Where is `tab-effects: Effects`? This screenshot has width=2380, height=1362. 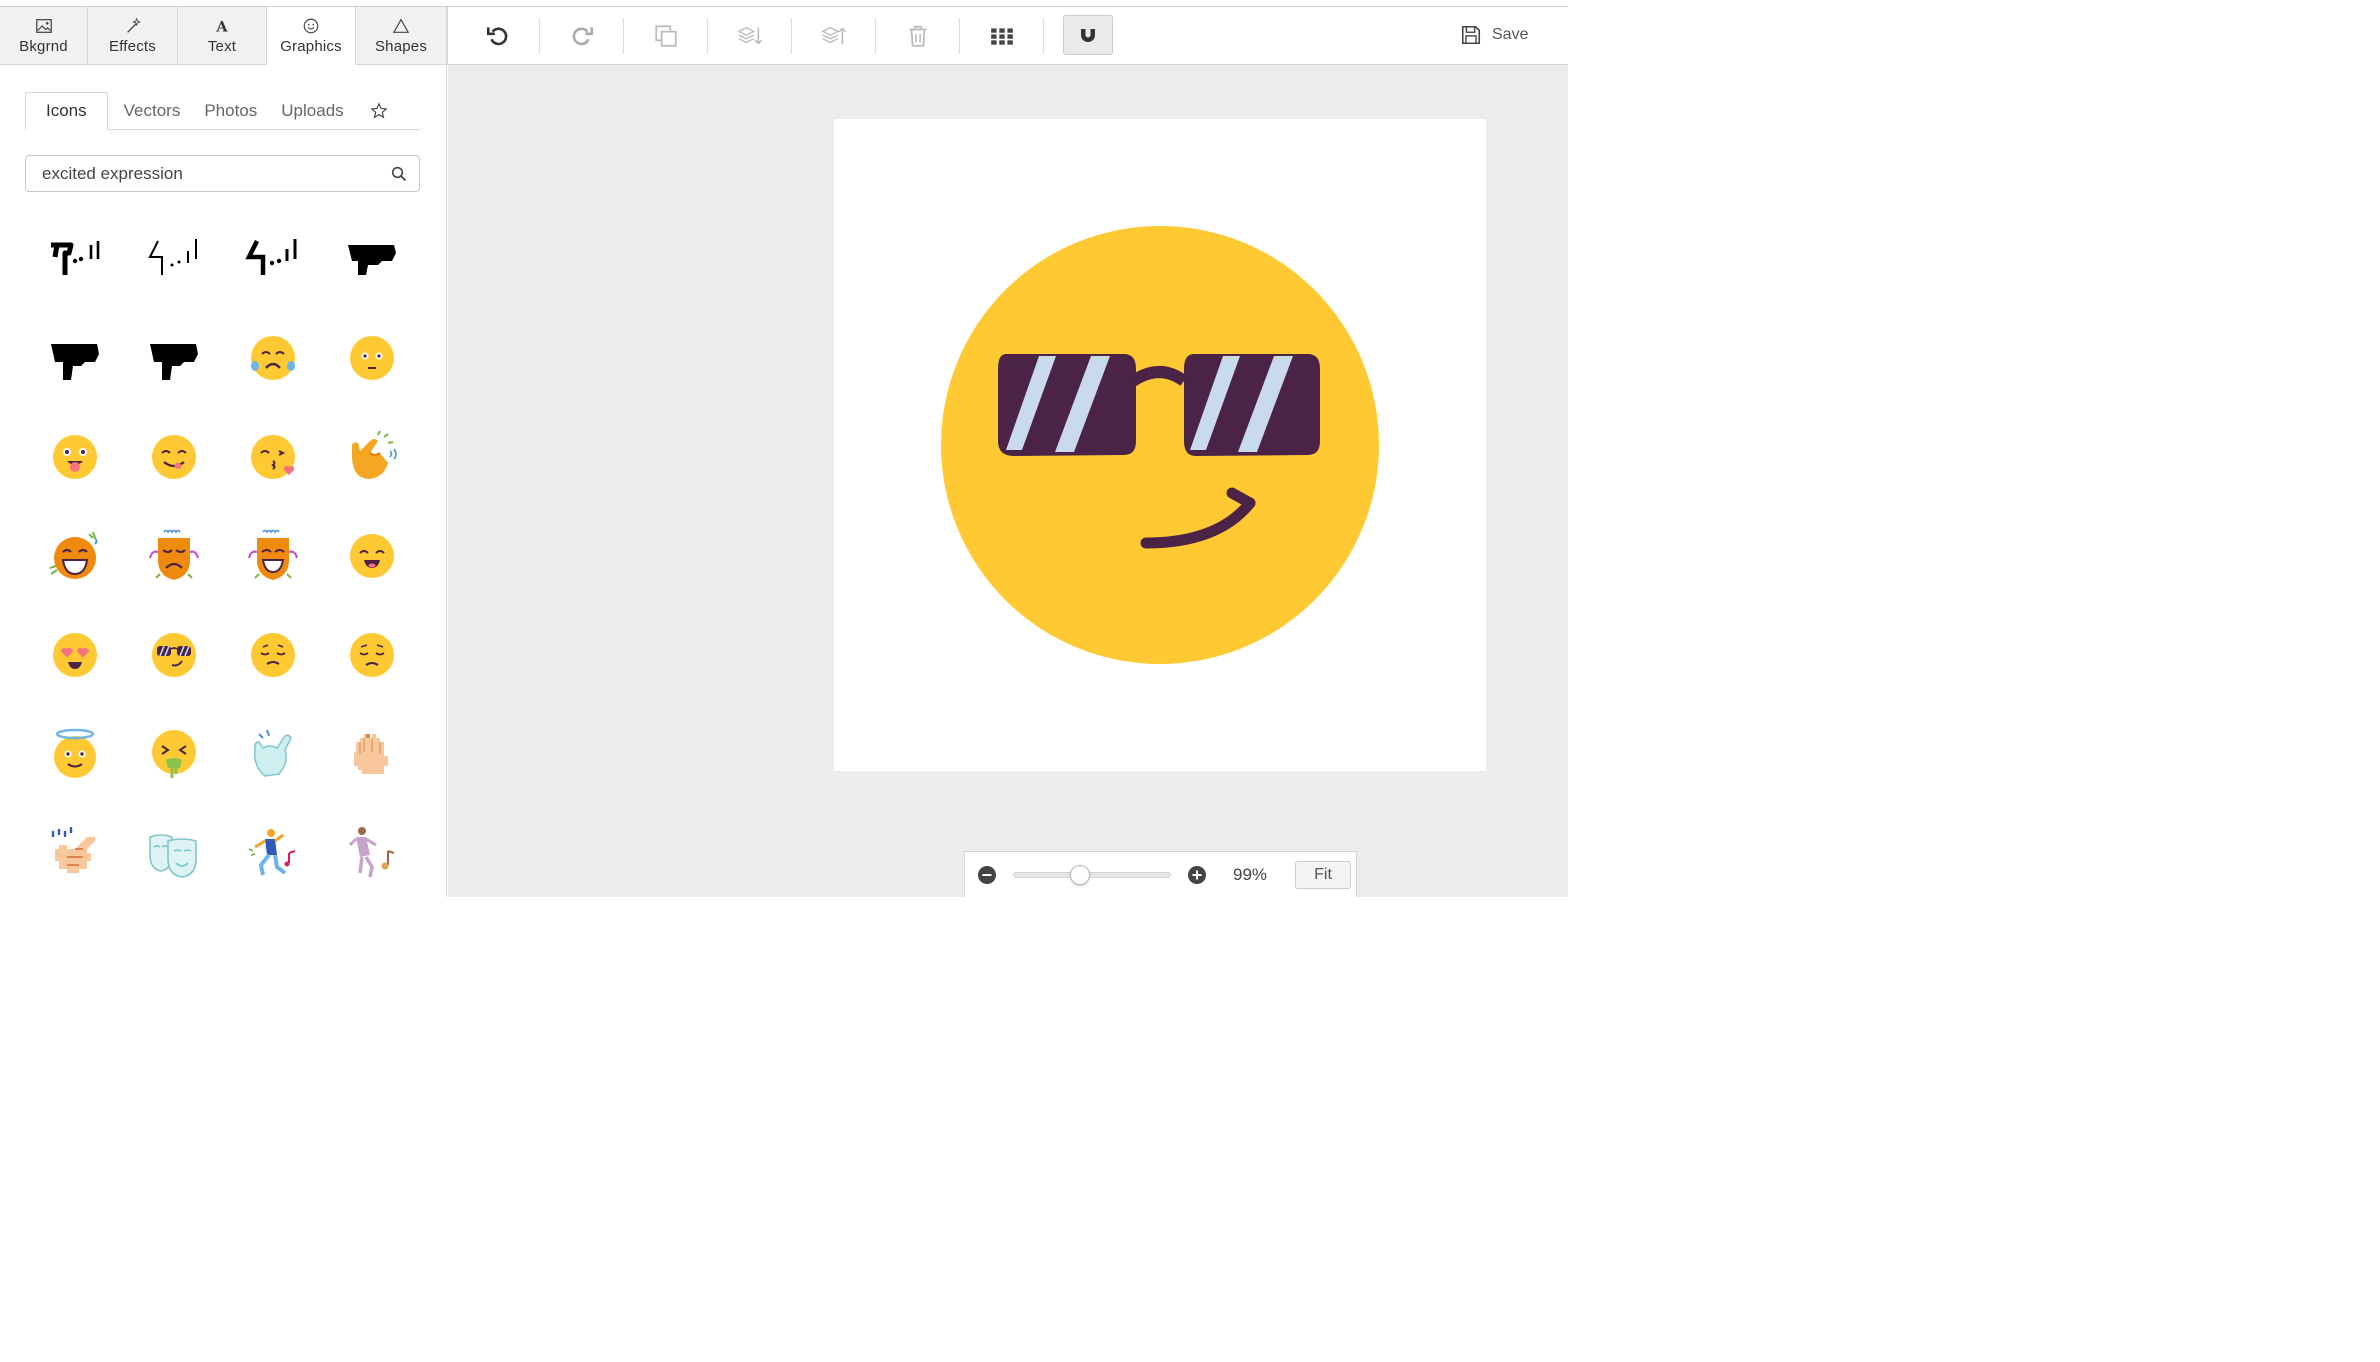 tab-effects: Effects is located at coordinates (133, 36).